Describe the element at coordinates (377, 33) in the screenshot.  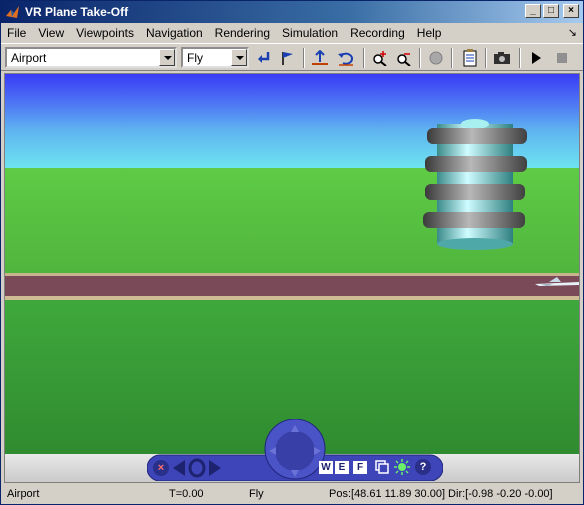
I see `menu-recording: Recording` at that location.